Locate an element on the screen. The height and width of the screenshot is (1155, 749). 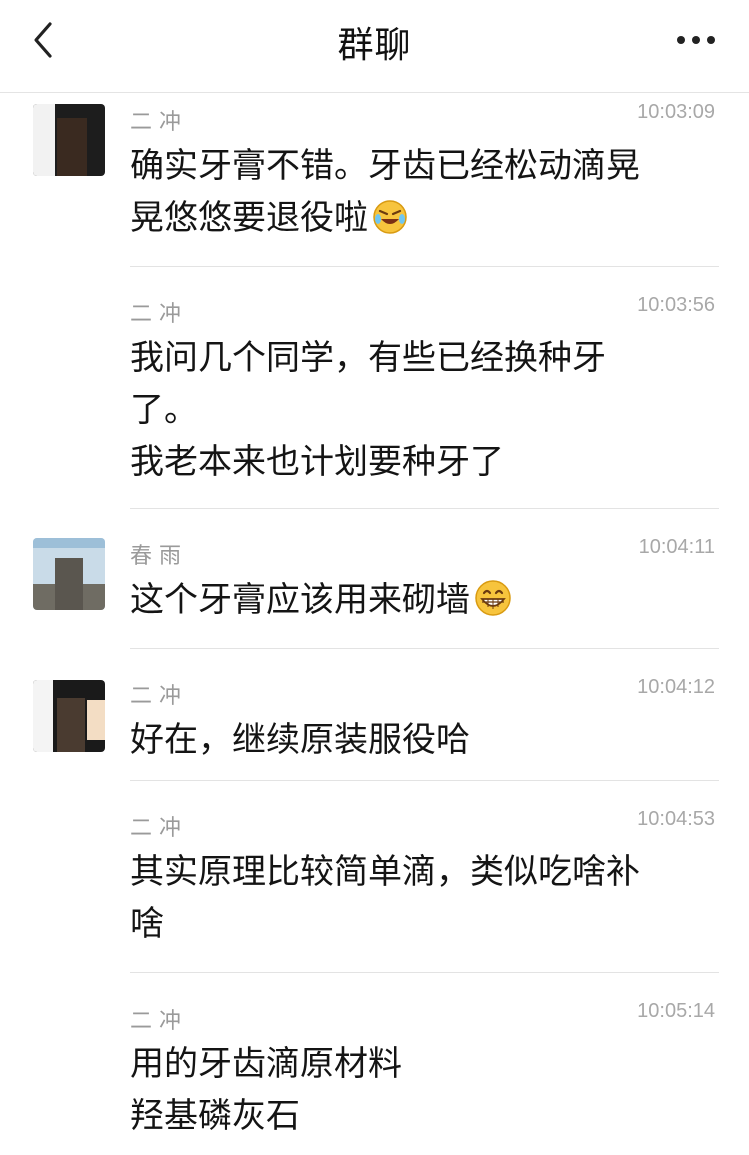
page-title: 群聊 is located at coordinates (374, 45).